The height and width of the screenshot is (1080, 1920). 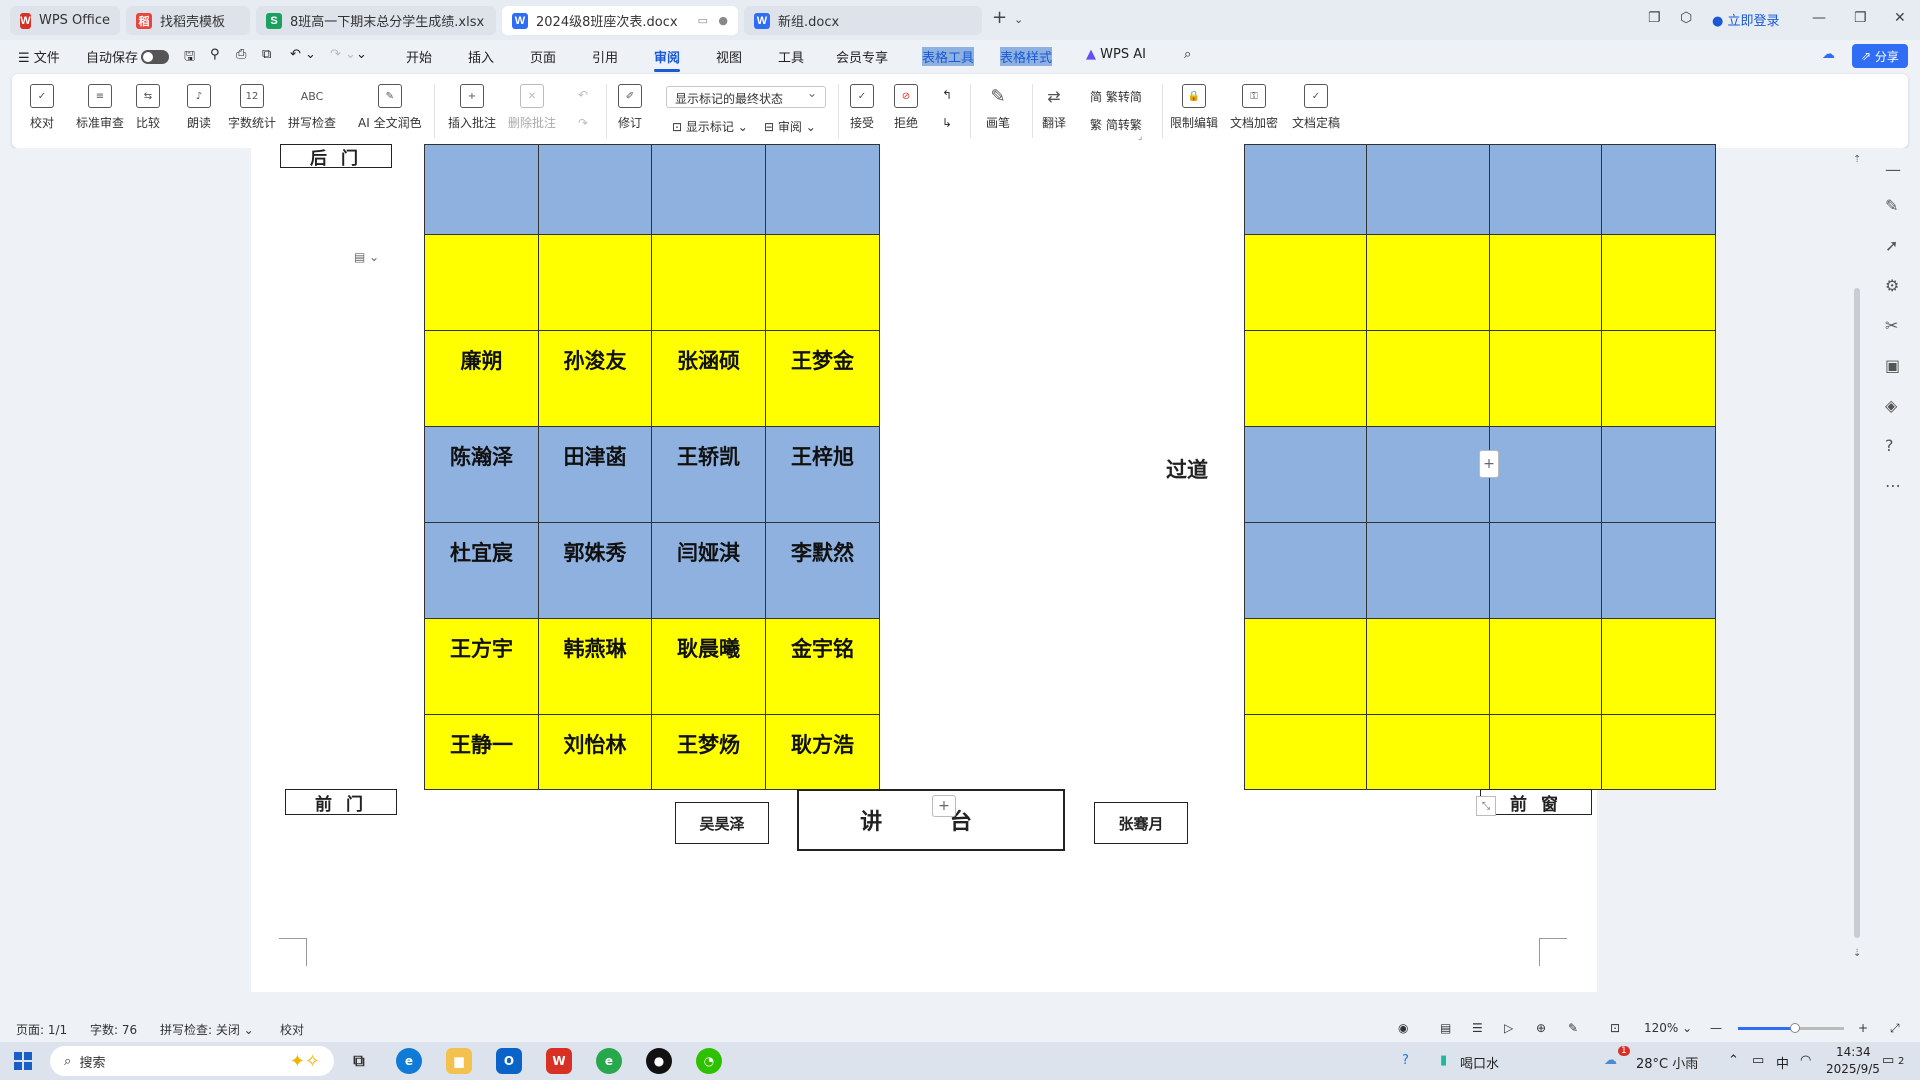 What do you see at coordinates (862, 107) in the screenshot?
I see `accept-button: ✓ 接受` at bounding box center [862, 107].